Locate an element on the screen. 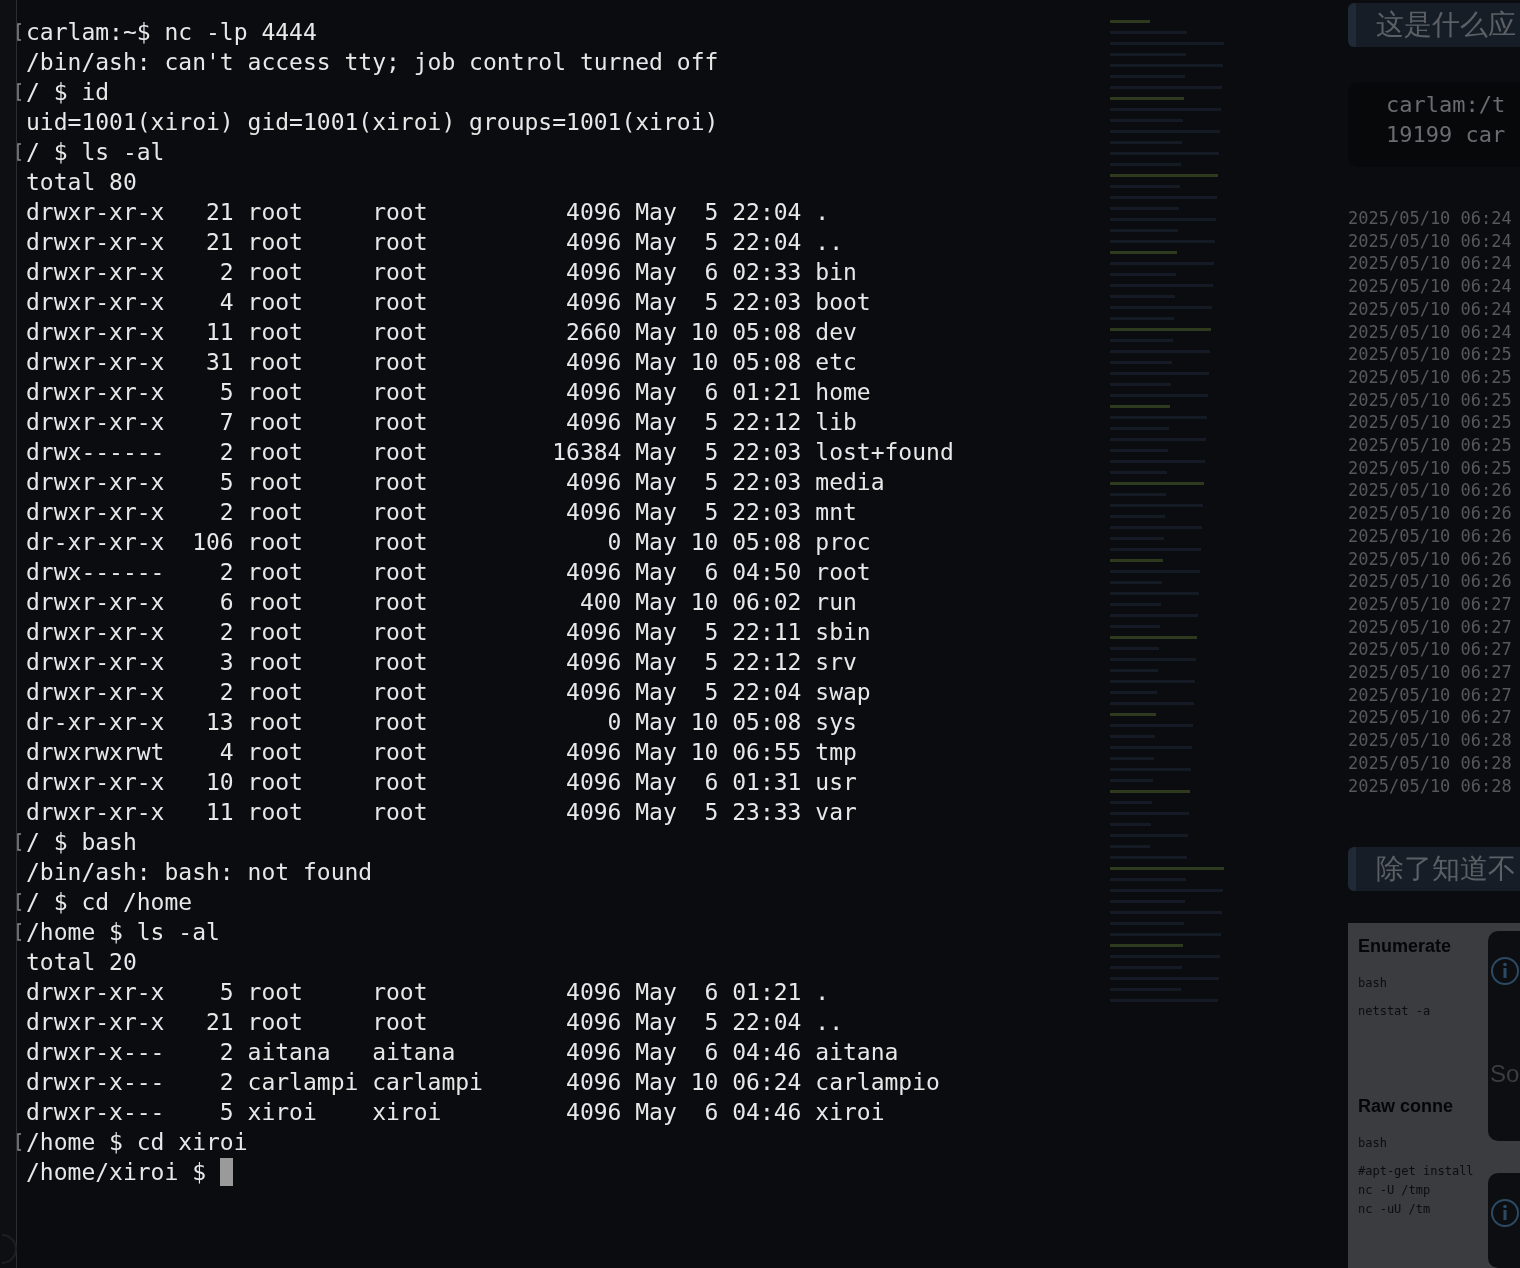  section-heading: Enumerate is located at coordinates (1405, 947).